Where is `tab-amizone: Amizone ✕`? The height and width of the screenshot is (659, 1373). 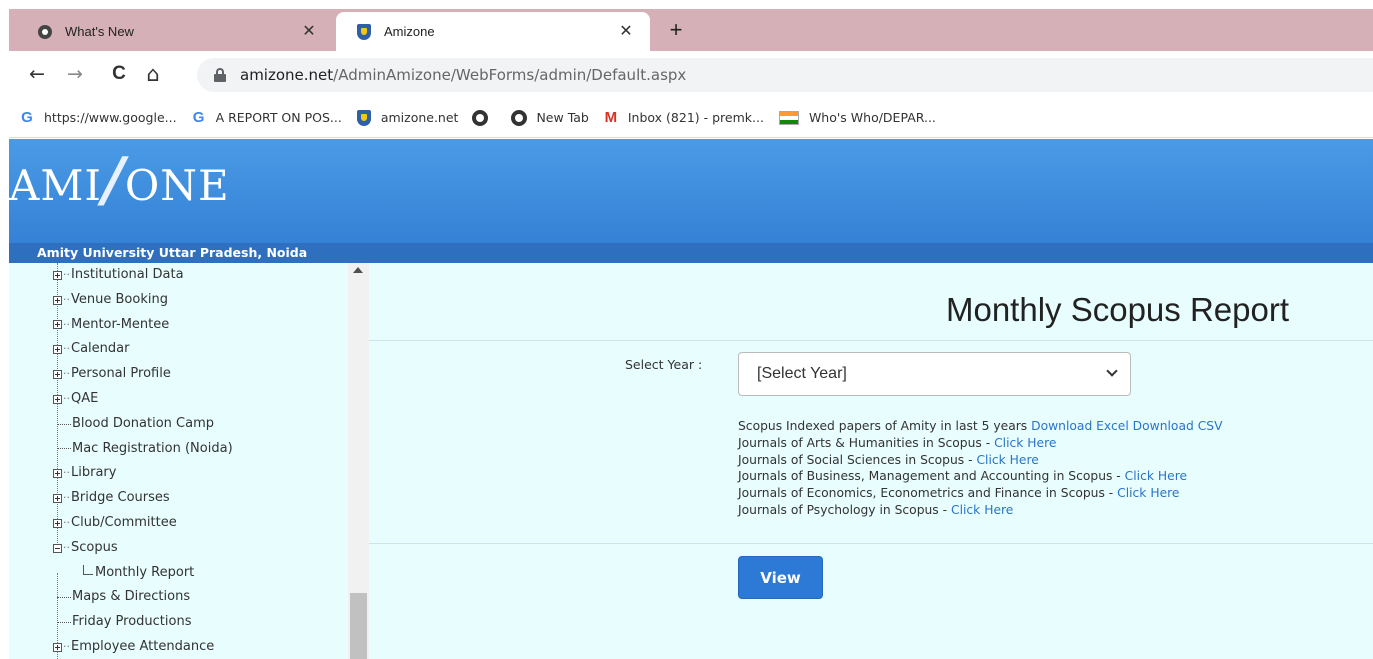 tab-amizone: Amizone ✕ is located at coordinates (493, 31).